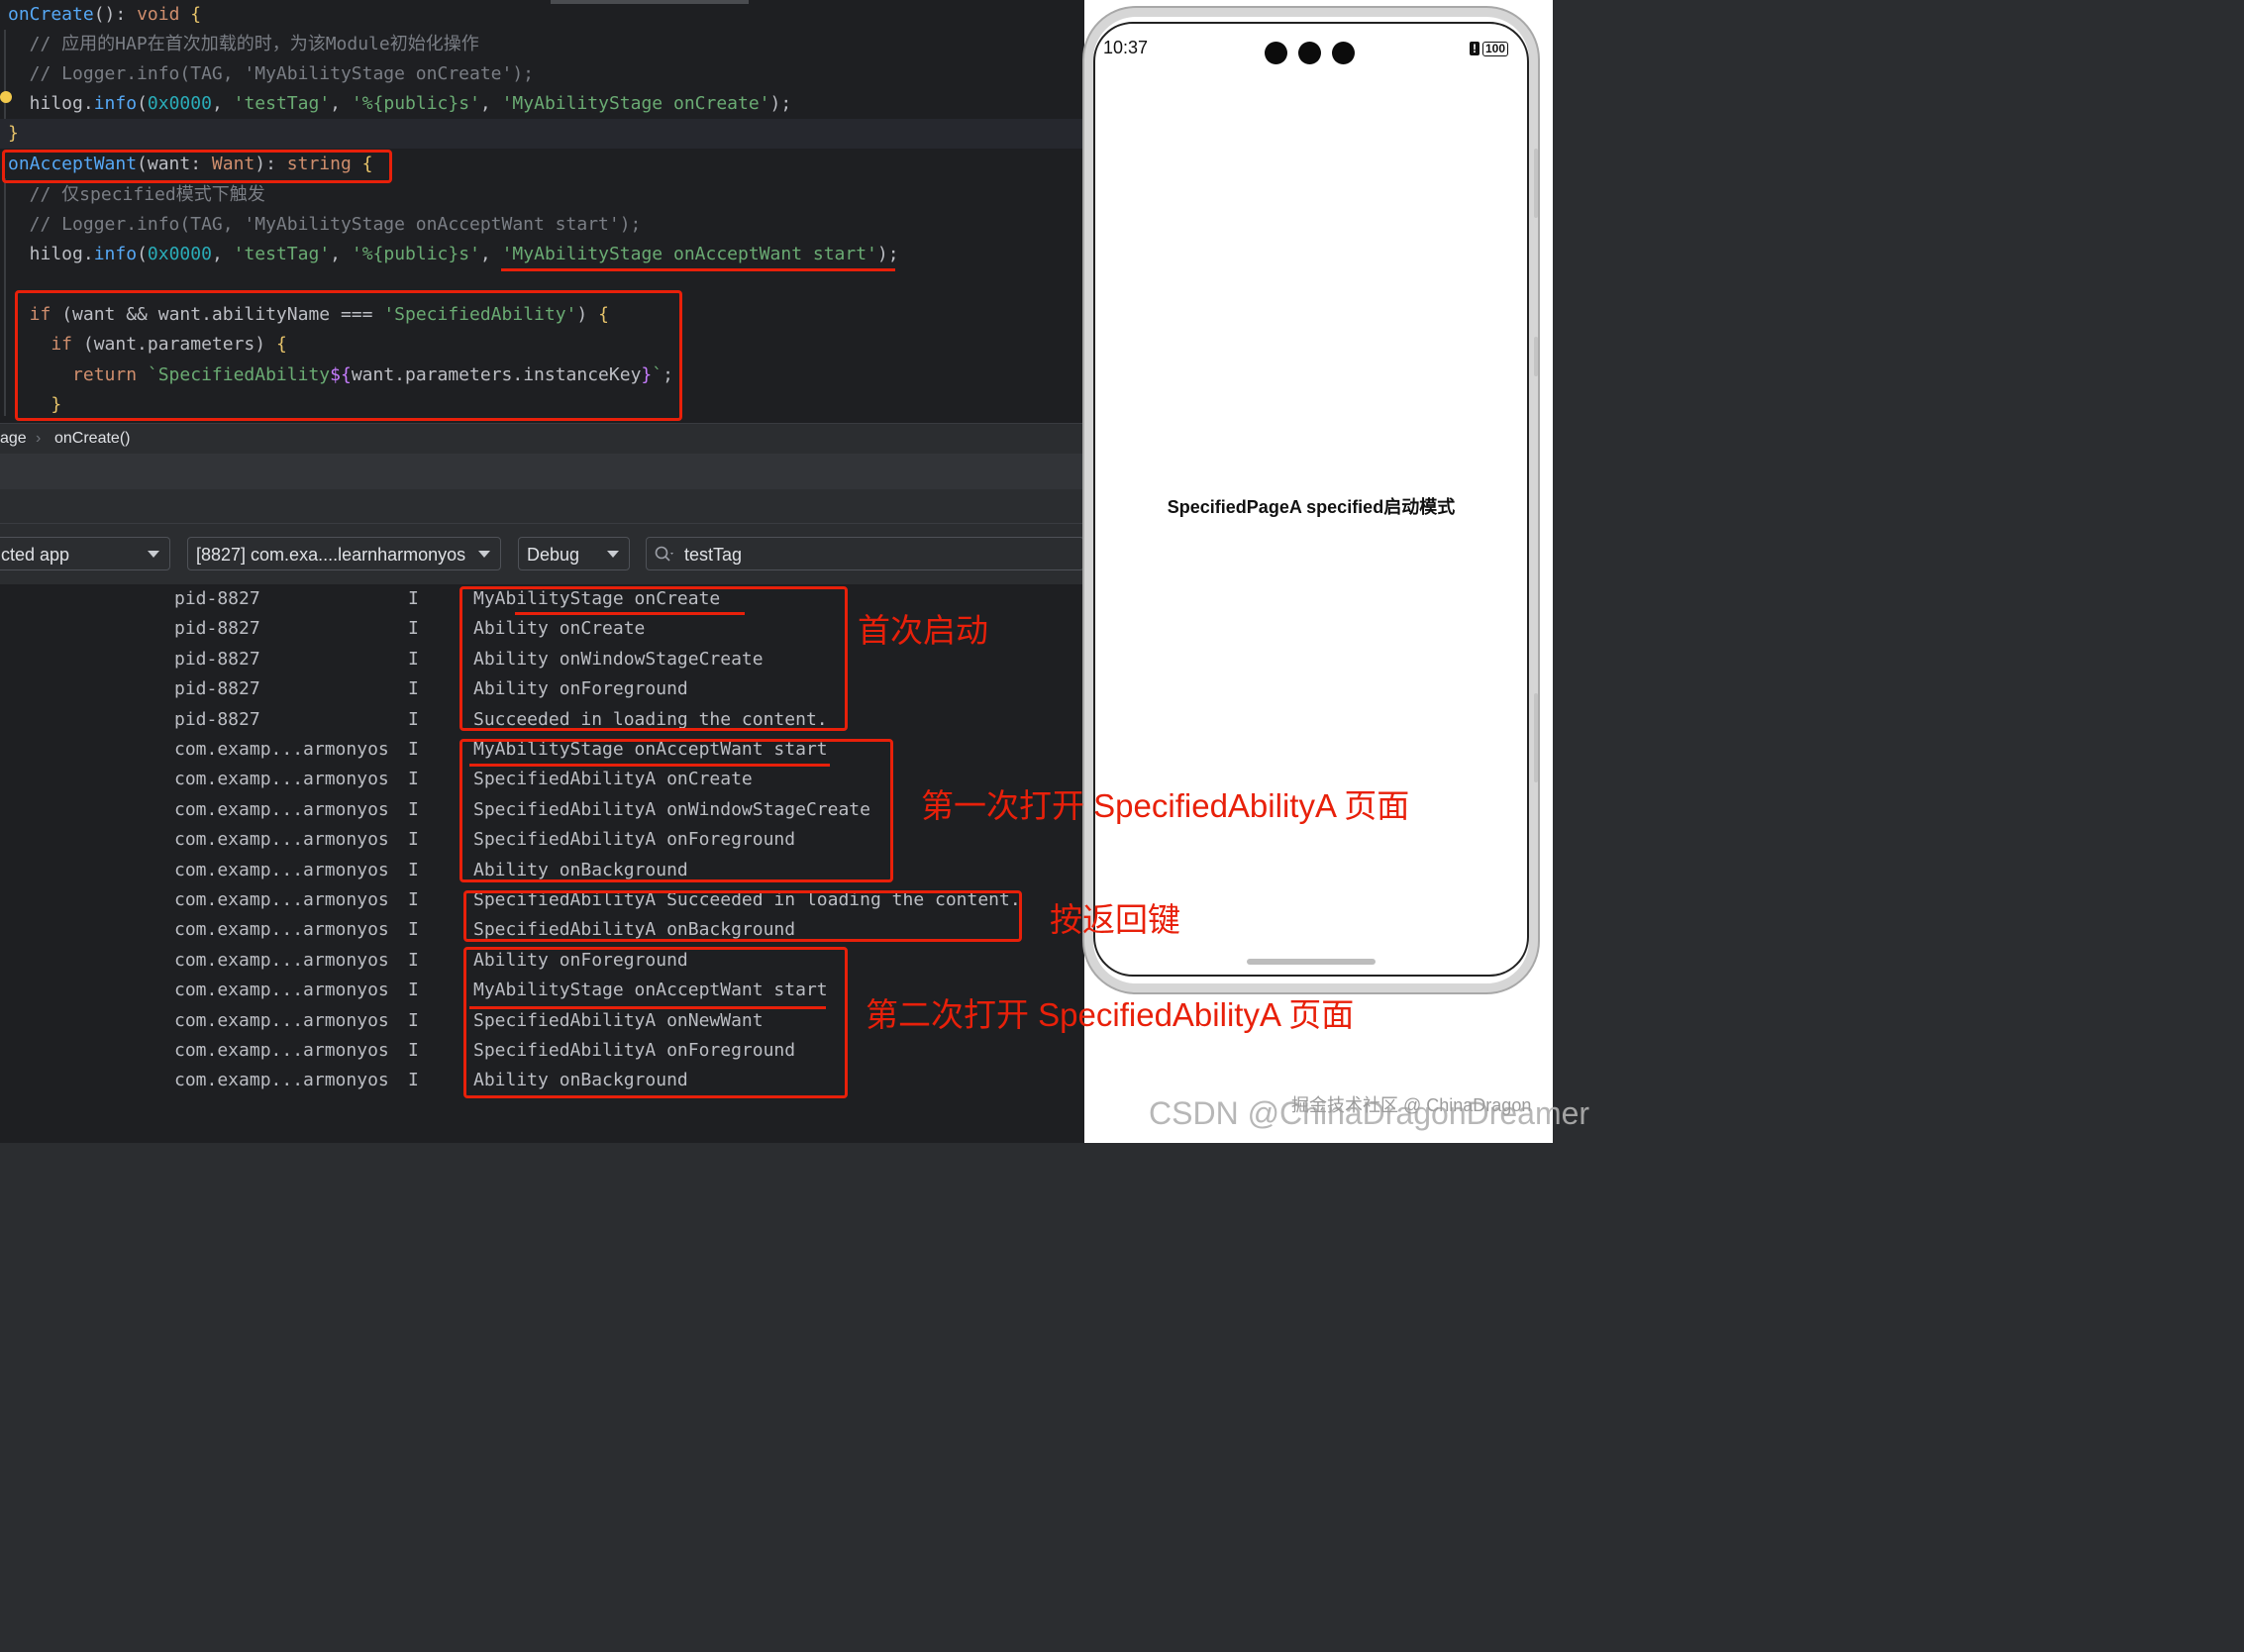 The height and width of the screenshot is (1652, 2244). Describe the element at coordinates (742, 916) in the screenshot. I see `highlight-box-back` at that location.